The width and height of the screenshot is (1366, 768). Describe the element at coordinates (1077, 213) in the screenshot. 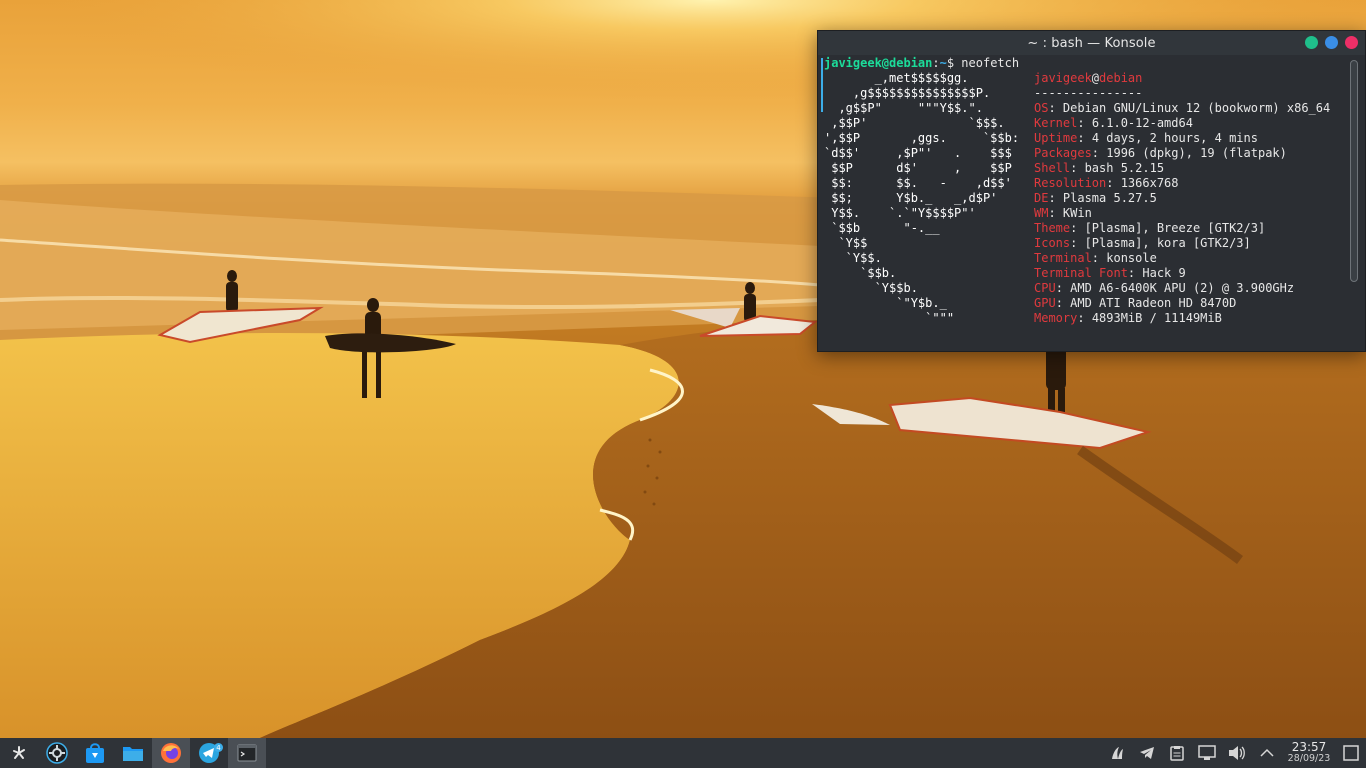

I see `info-value: KWin` at that location.